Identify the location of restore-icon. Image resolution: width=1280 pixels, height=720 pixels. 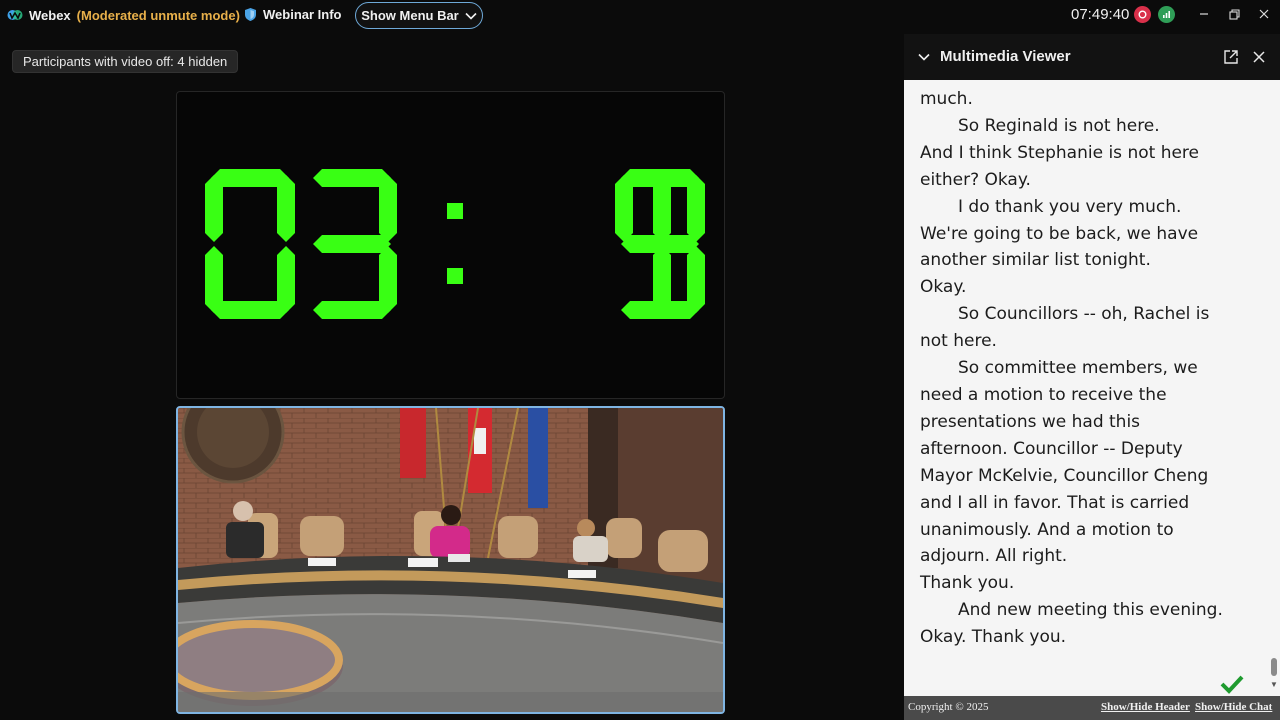
(1234, 14).